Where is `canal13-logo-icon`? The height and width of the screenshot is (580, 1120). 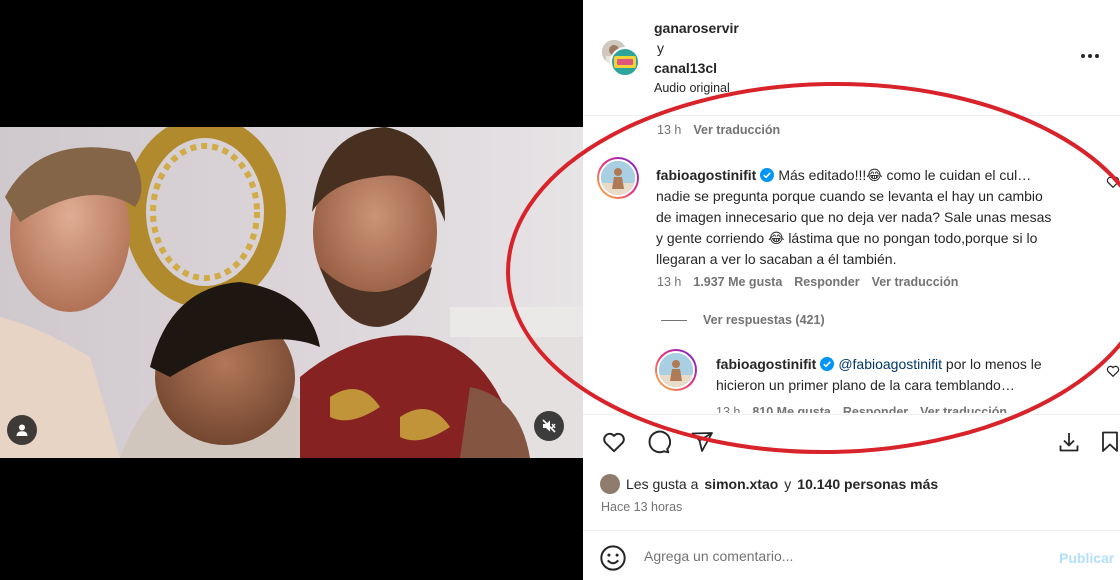 canal13-logo-icon is located at coordinates (625, 62).